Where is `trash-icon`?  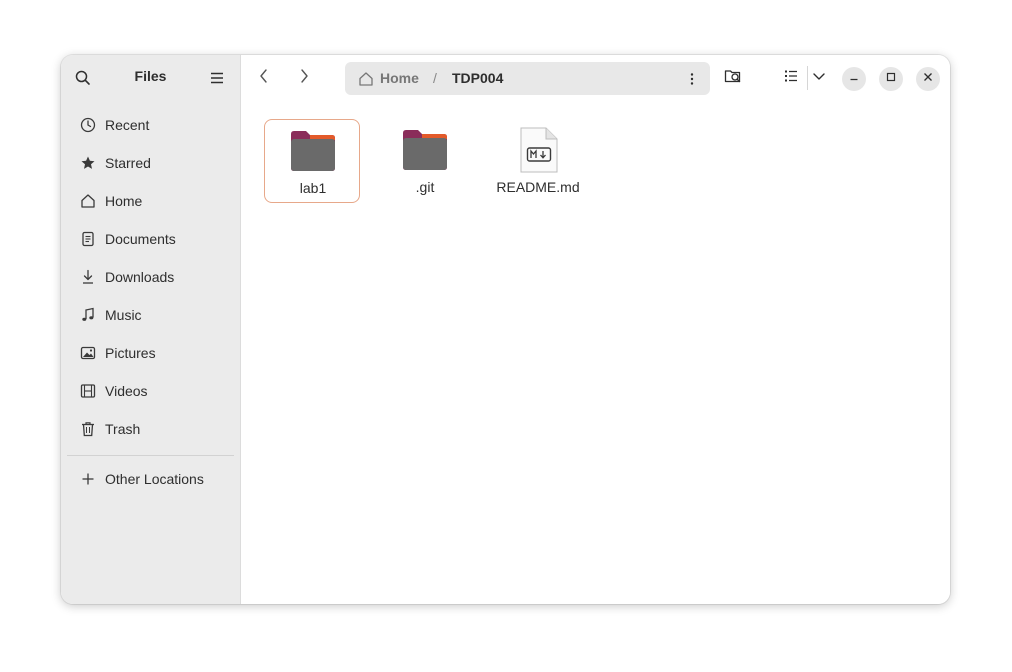
trash-icon is located at coordinates (88, 429).